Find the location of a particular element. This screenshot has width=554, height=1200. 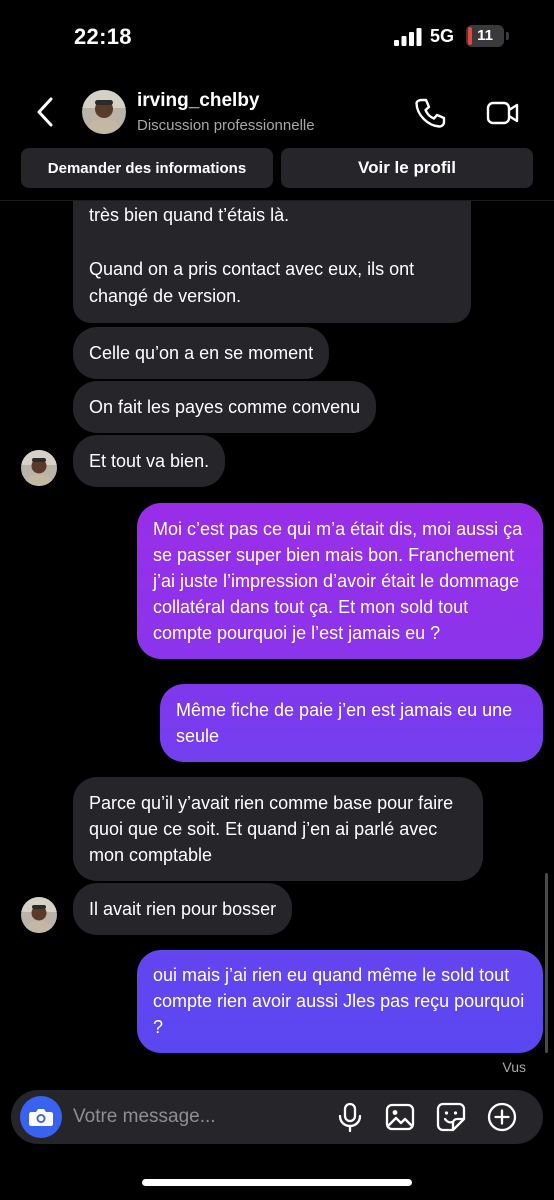

phone-icon is located at coordinates (430, 113).